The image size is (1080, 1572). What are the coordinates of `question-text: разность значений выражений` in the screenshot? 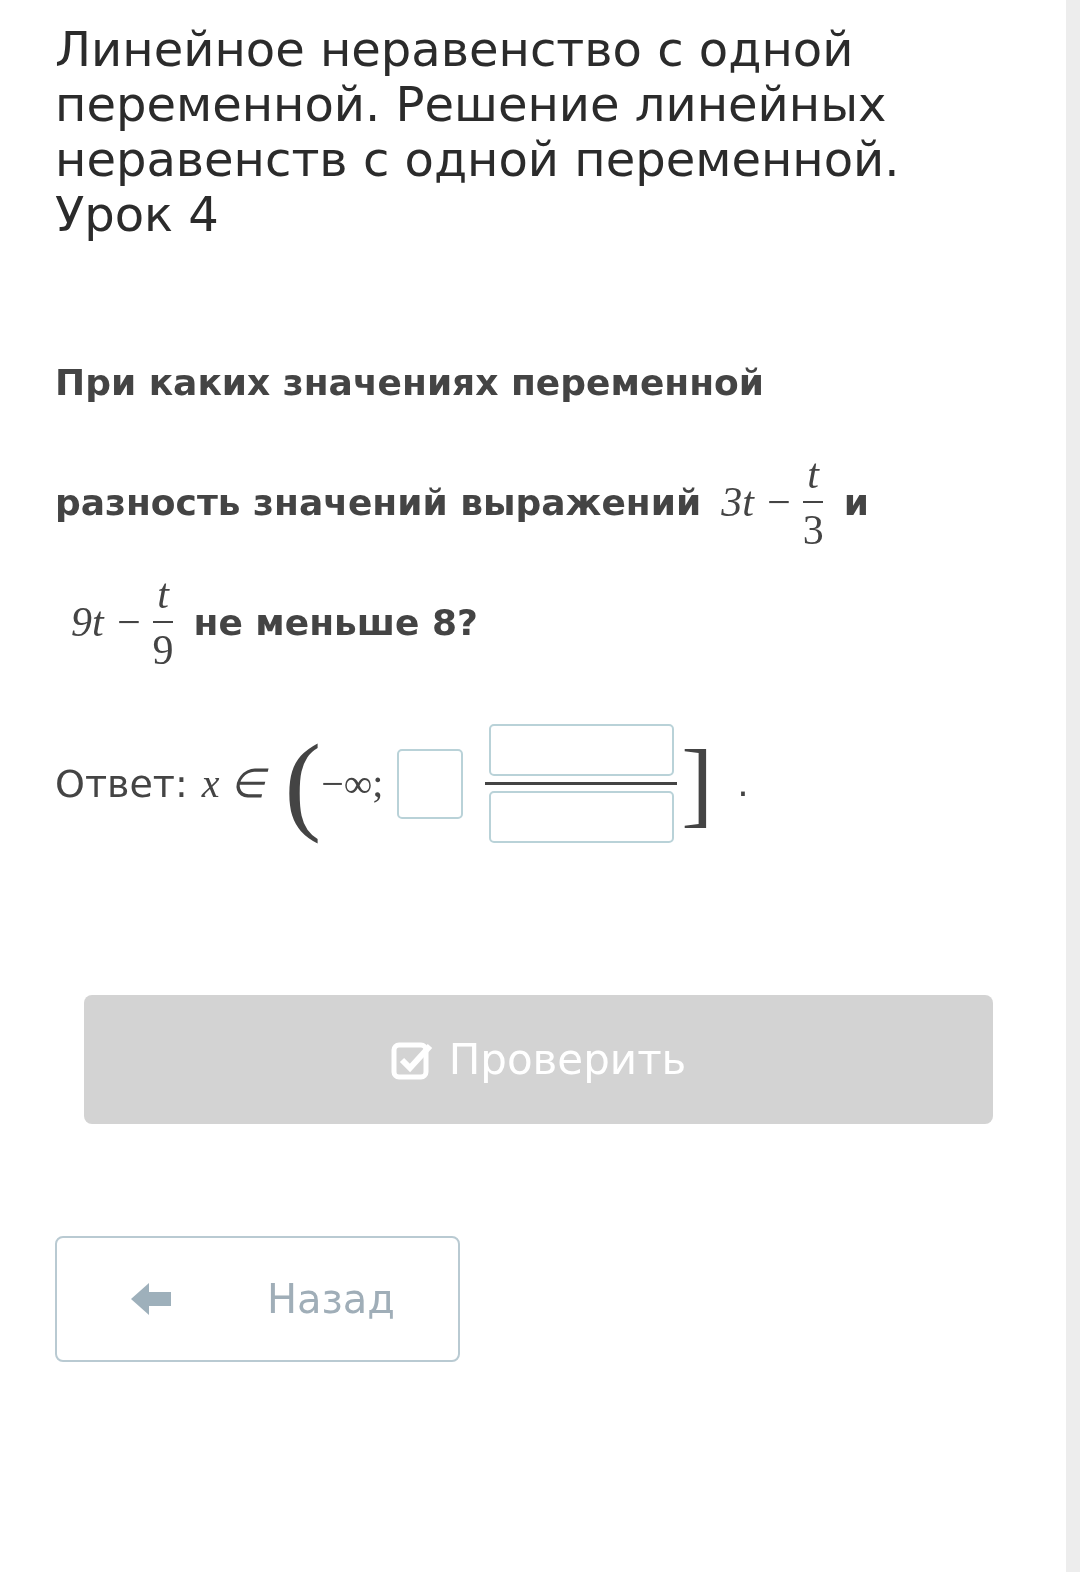 It's located at (378, 502).